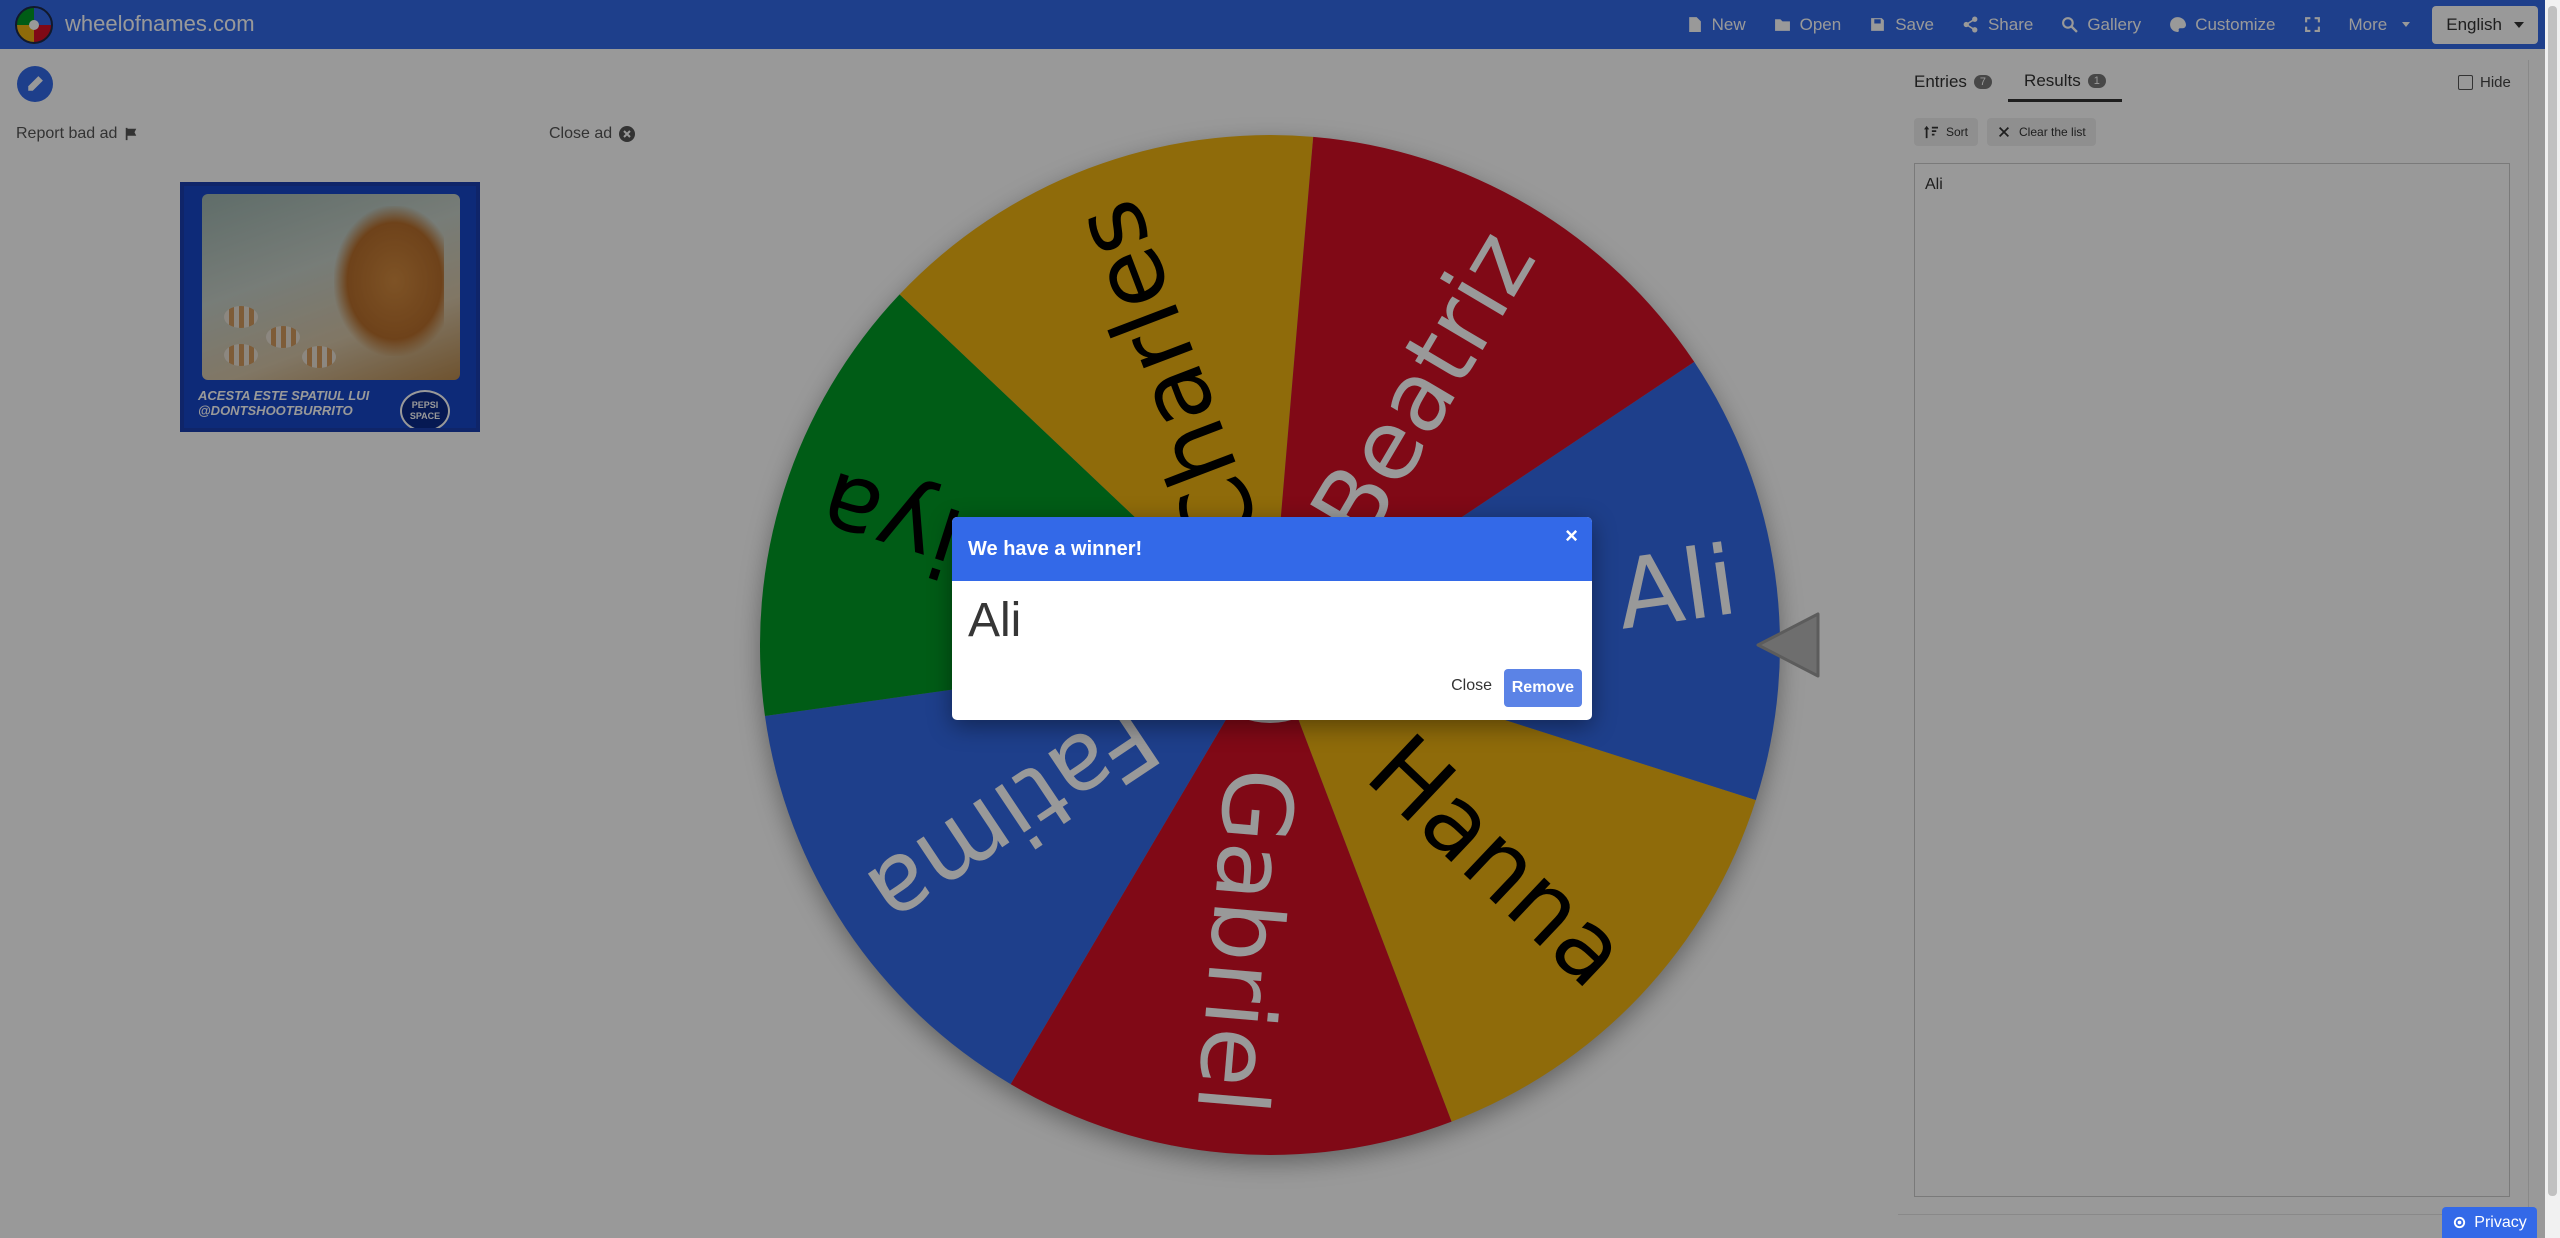  What do you see at coordinates (2500, 1222) in the screenshot?
I see `privacy-label: Privacy` at bounding box center [2500, 1222].